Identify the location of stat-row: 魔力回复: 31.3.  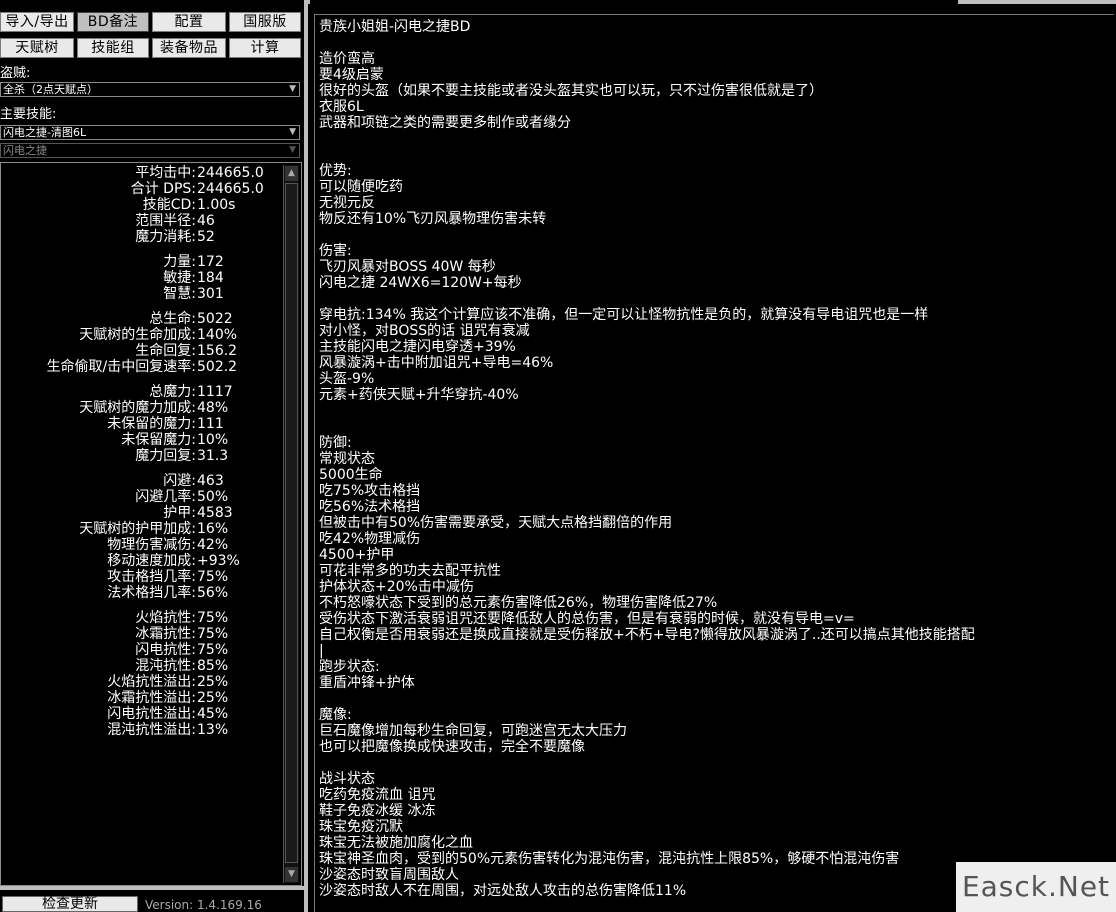
(136, 456).